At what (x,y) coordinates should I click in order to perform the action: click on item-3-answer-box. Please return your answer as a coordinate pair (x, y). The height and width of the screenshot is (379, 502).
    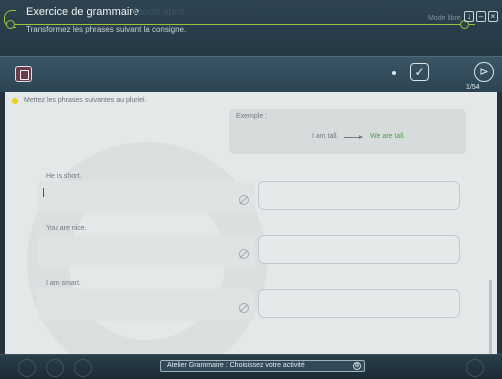
    Looking at the image, I should click on (359, 303).